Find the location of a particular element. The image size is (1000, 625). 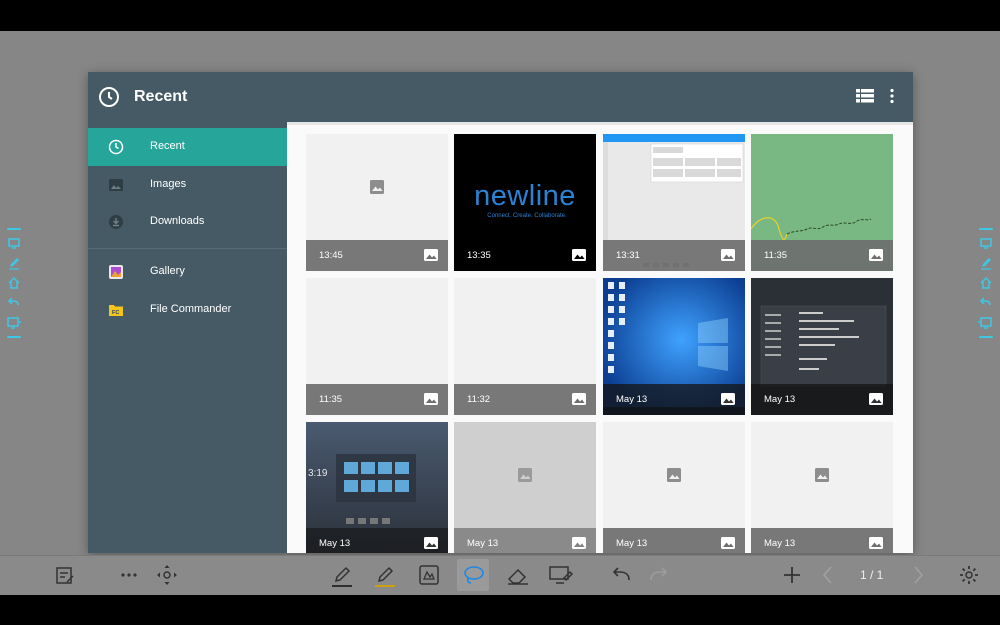

right-side-toolbar is located at coordinates (986, 283).